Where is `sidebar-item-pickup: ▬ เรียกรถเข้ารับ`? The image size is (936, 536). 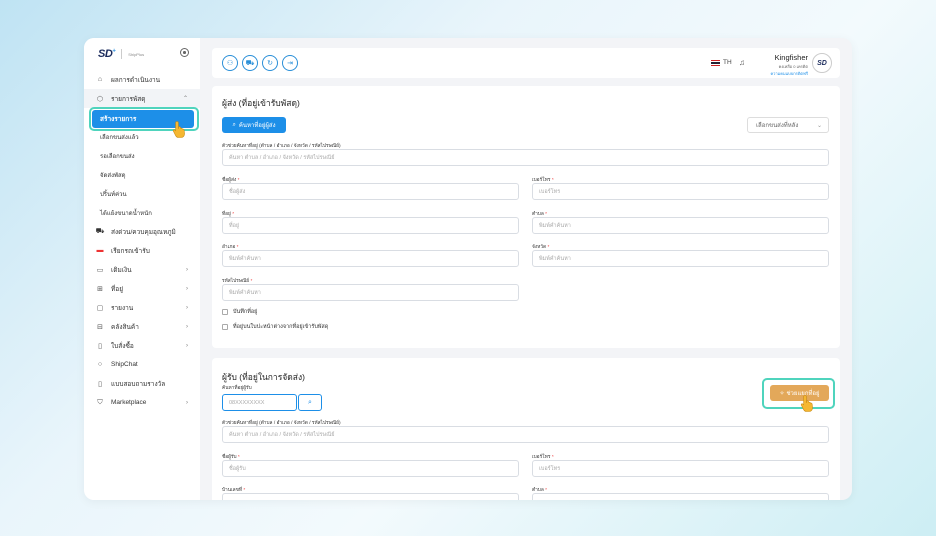
sidebar-item-pickup: ▬ เรียกรถเข้ารับ is located at coordinates (142, 250).